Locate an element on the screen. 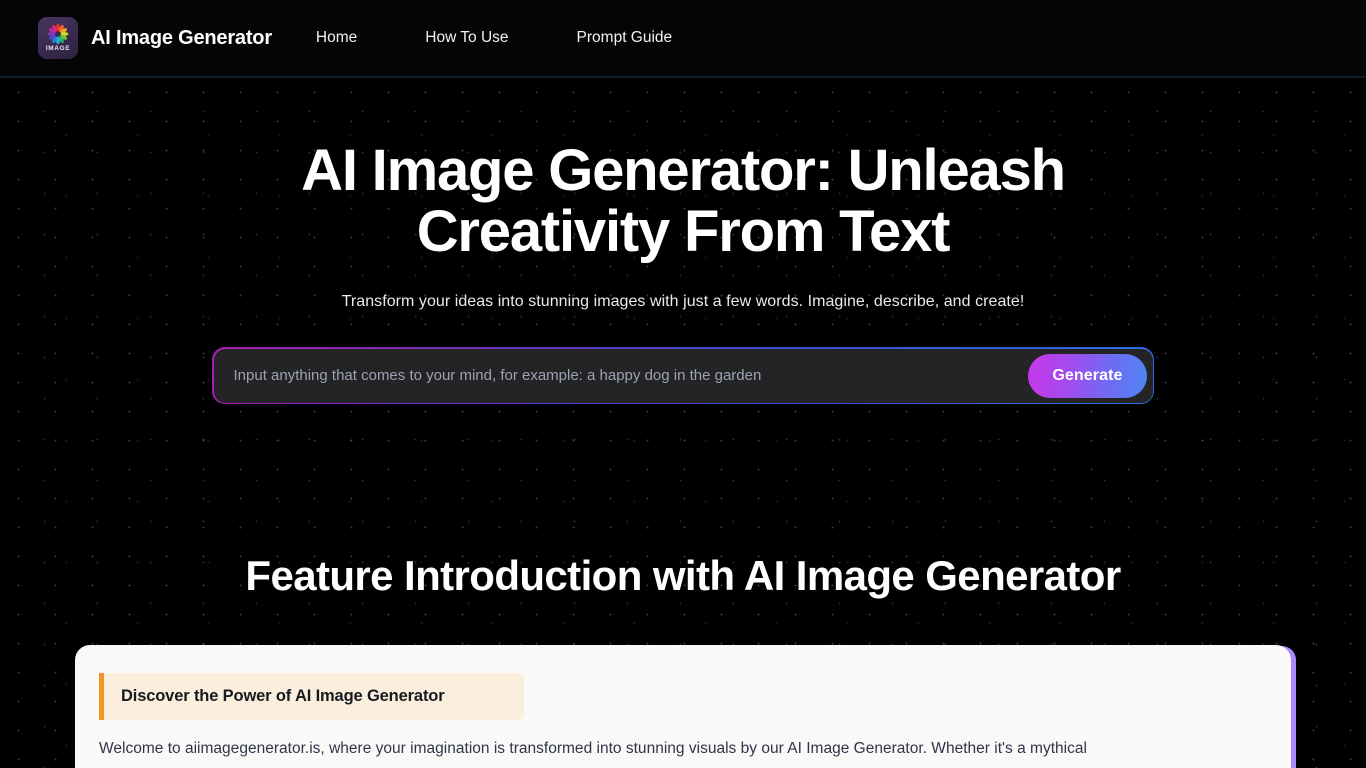 The width and height of the screenshot is (1366, 768). feature-card-badge-label: Discover the Power of AI Image Generator is located at coordinates (283, 696).